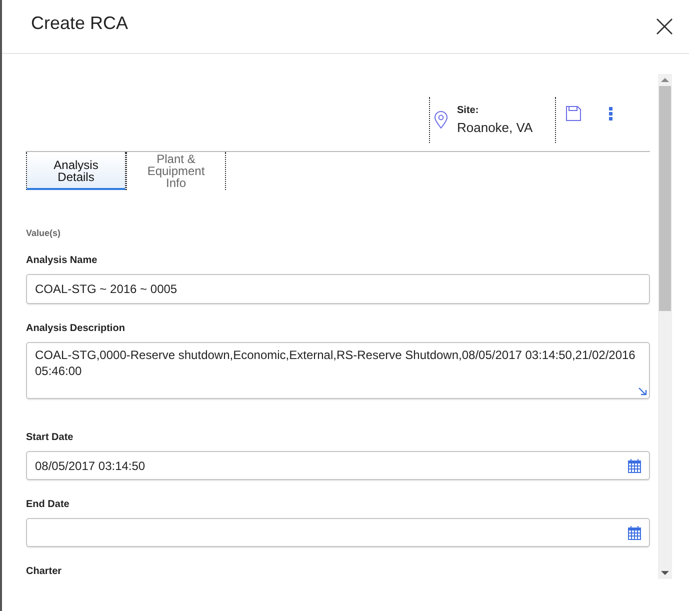  Describe the element at coordinates (62, 260) in the screenshot. I see `field-label: Analysis Name` at that location.